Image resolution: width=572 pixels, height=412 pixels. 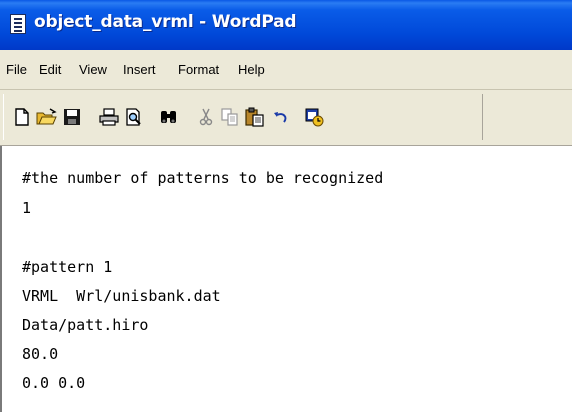 What do you see at coordinates (22, 117) in the screenshot?
I see `new-document-icon` at bounding box center [22, 117].